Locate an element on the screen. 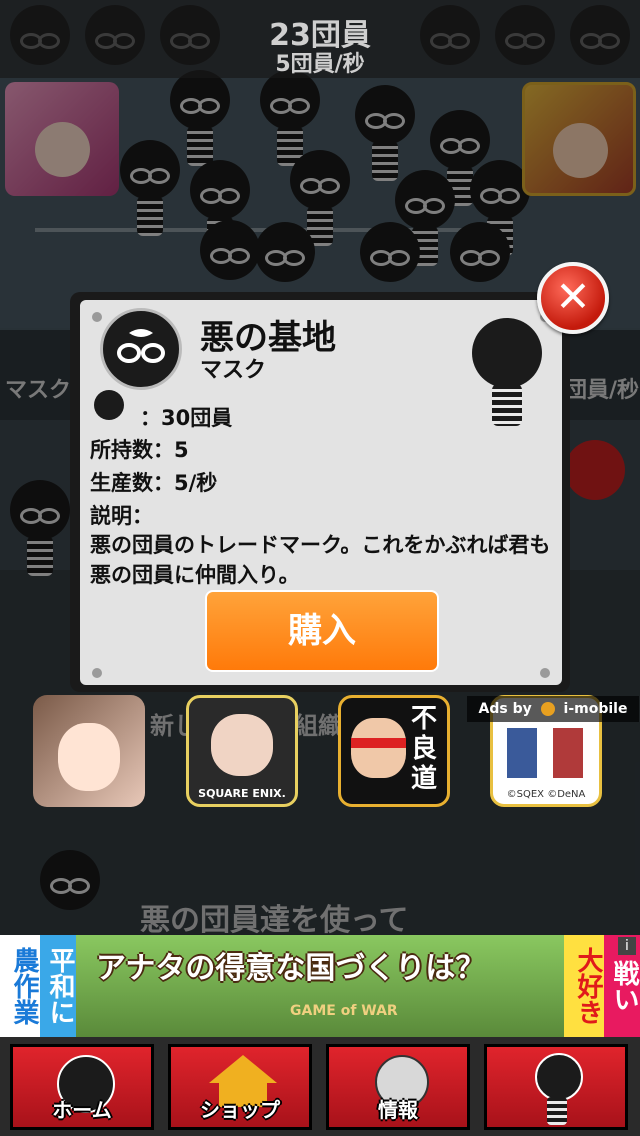  member-rate: 5団員/秒 is located at coordinates (320, 64).